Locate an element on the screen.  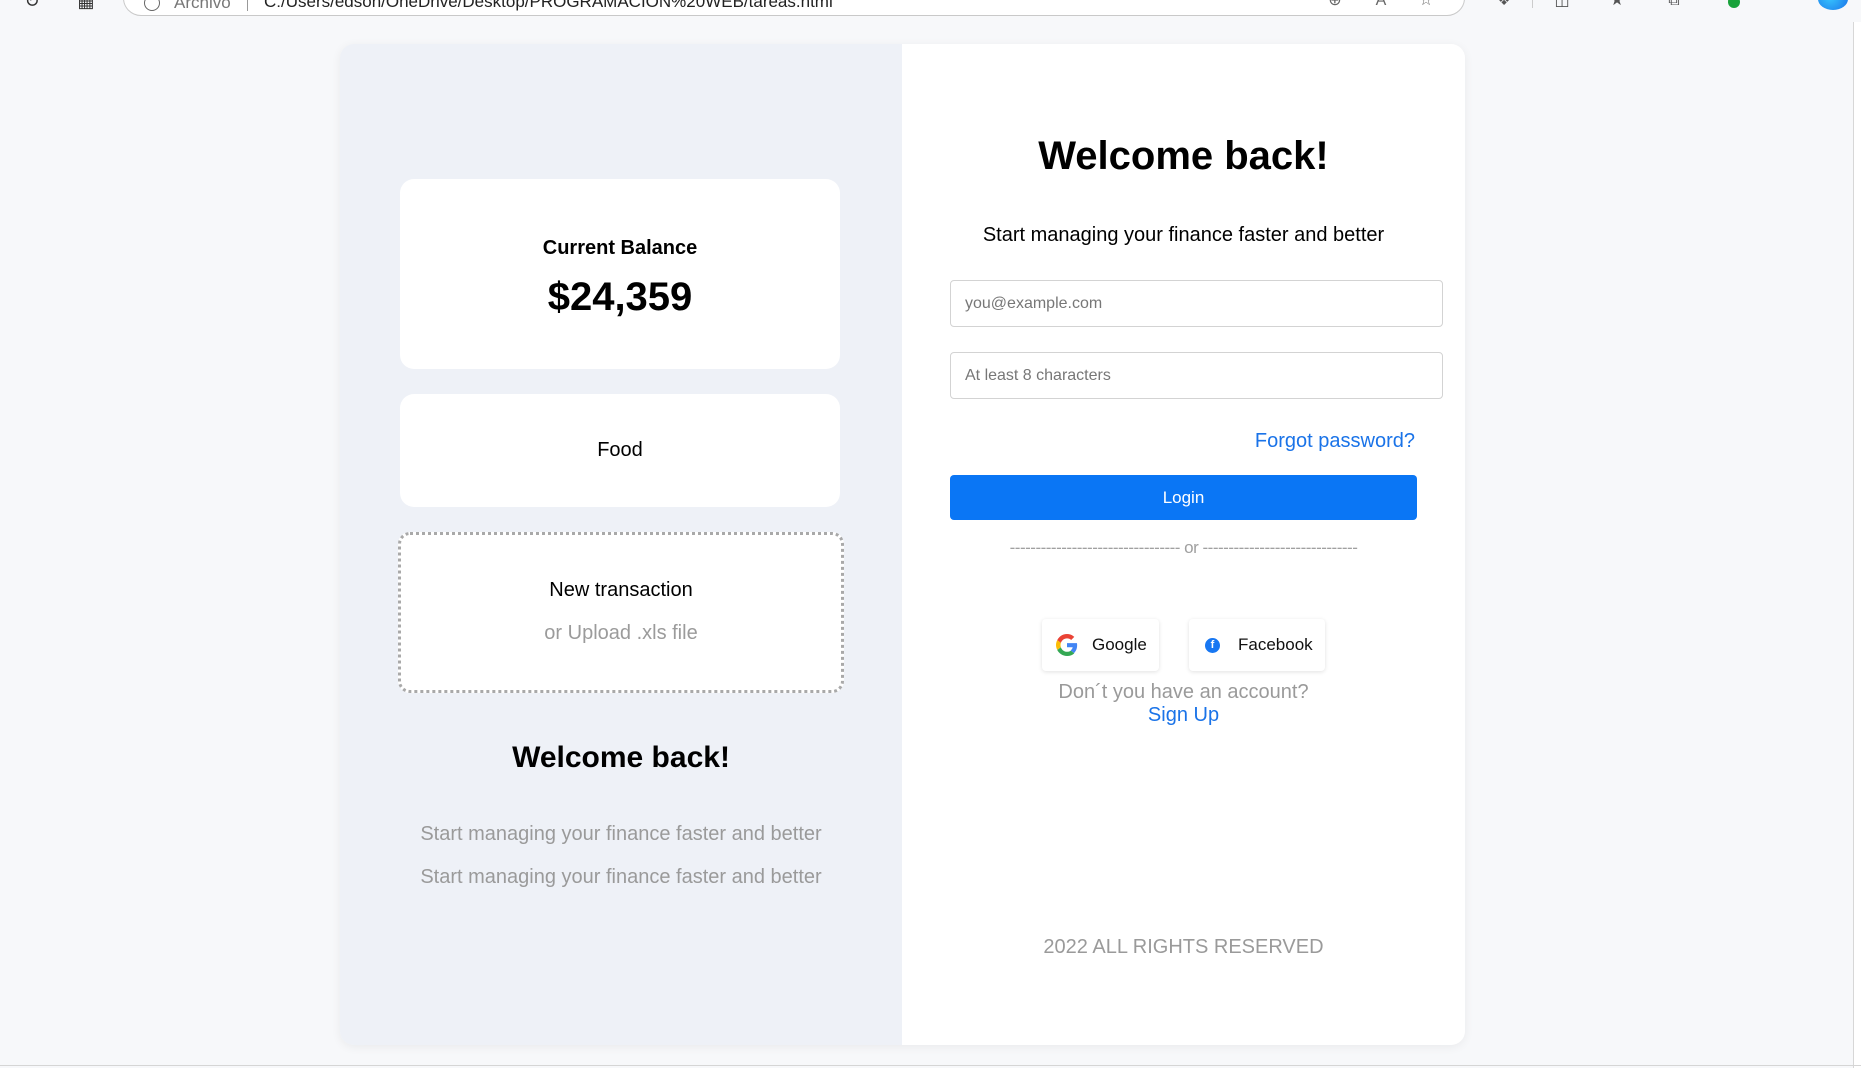
copilot-icon is located at coordinates (1833, 5).